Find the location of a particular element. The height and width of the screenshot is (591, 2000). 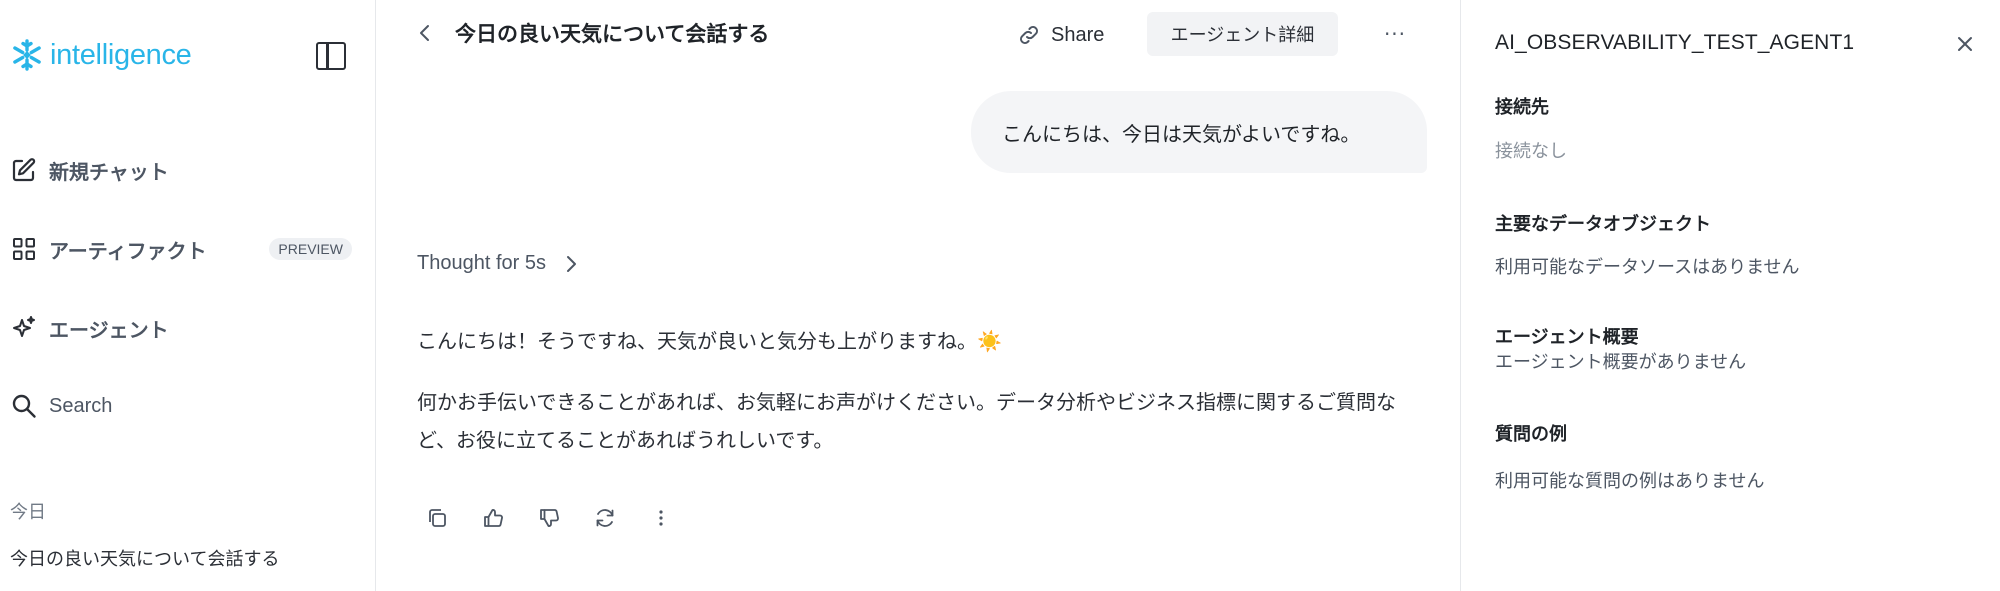

agent-details-button: エージェント詳細 is located at coordinates (1242, 34).